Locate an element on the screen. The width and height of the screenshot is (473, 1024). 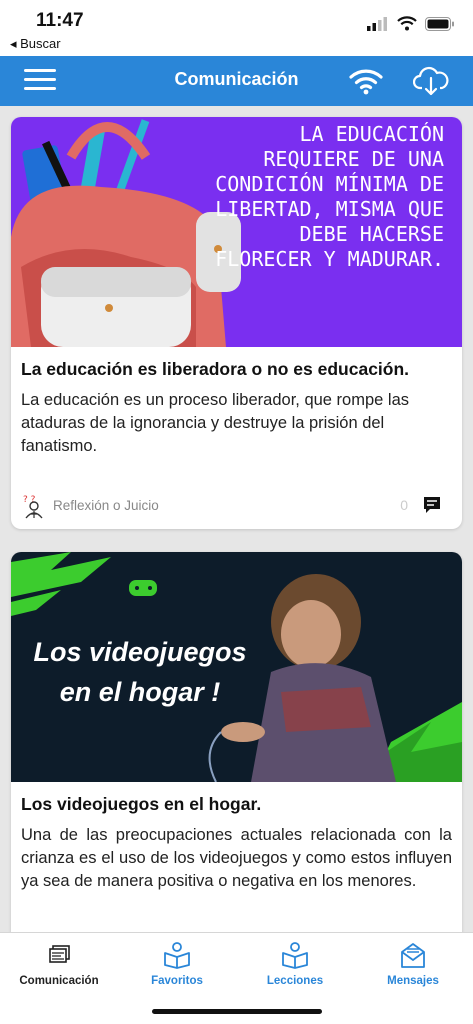
mail-icon is located at coordinates (413, 955).